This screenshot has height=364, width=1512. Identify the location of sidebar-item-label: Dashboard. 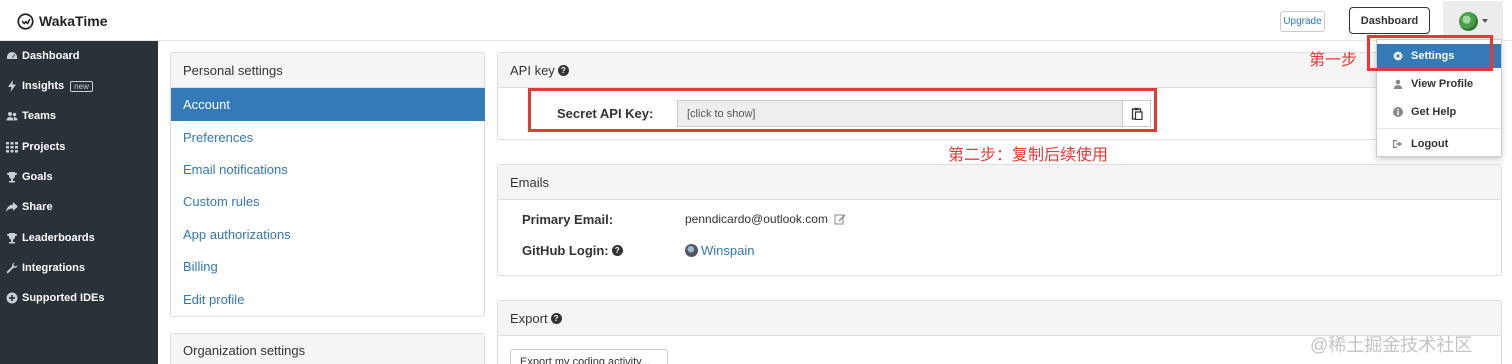
(51, 56).